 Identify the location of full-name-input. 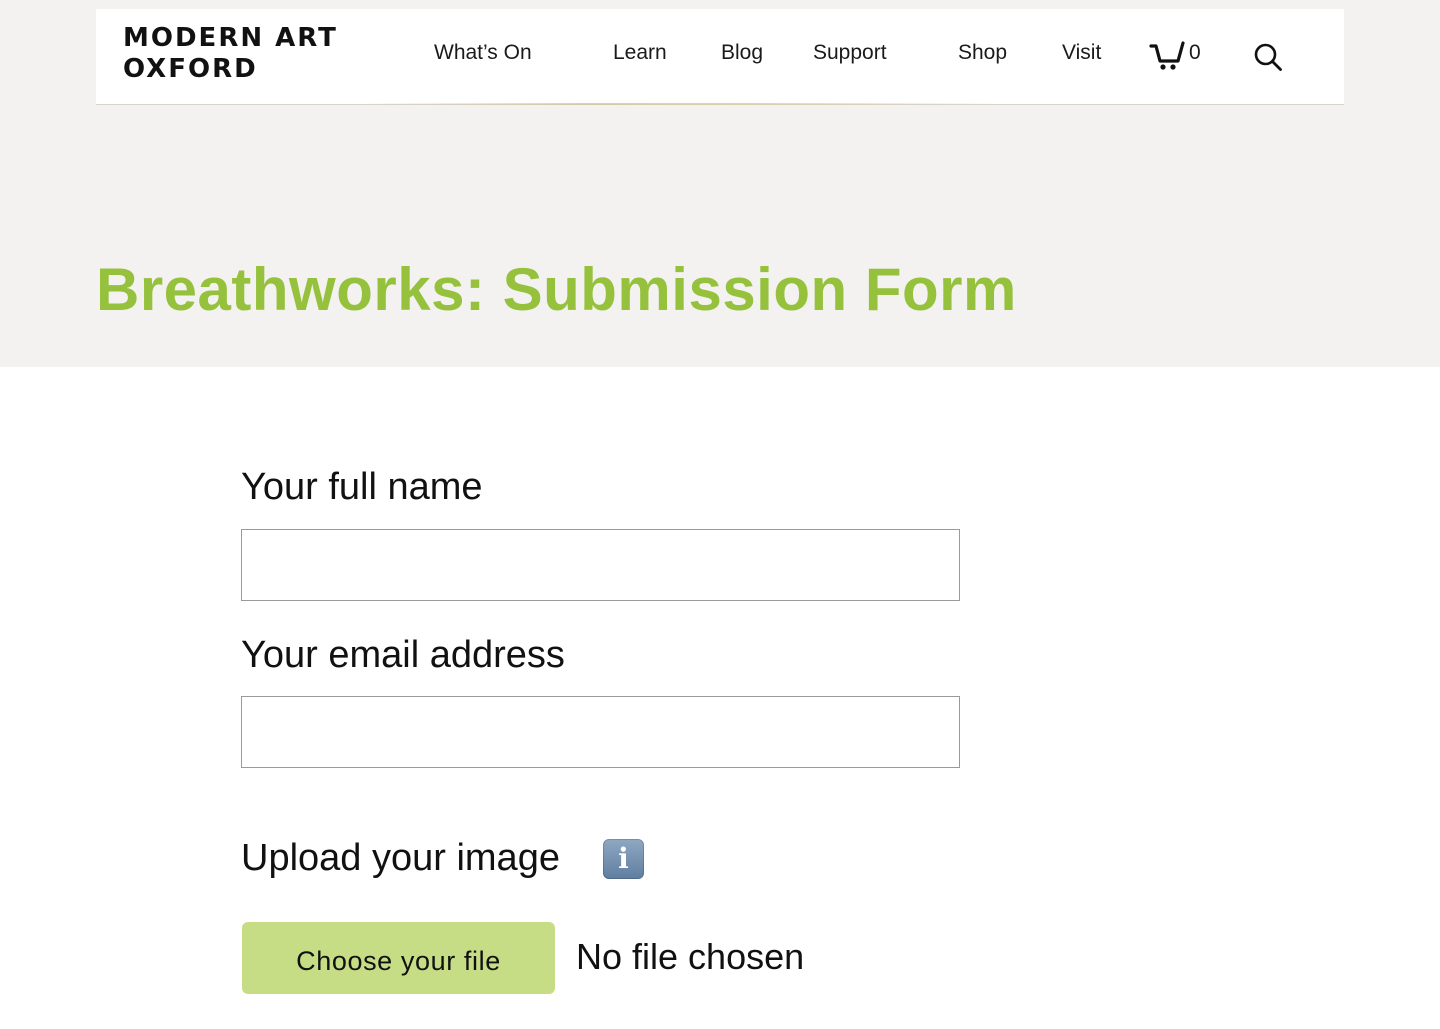
(600, 565).